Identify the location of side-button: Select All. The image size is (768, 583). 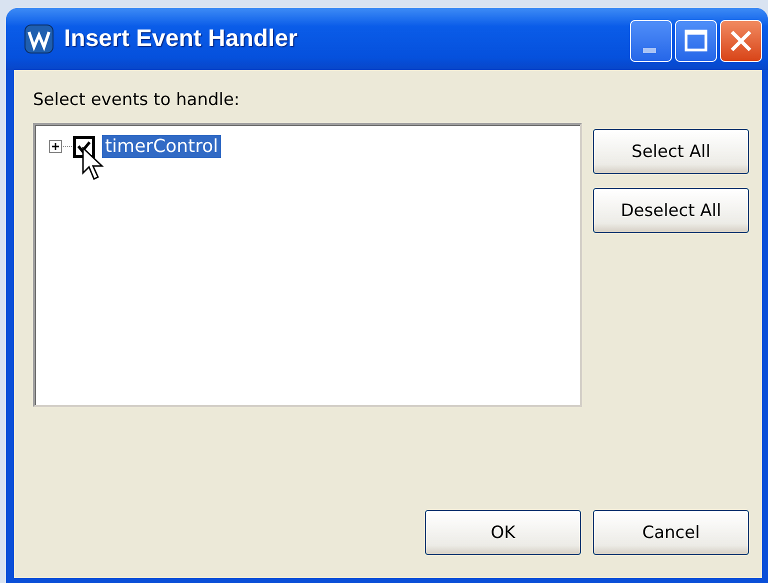
(671, 151).